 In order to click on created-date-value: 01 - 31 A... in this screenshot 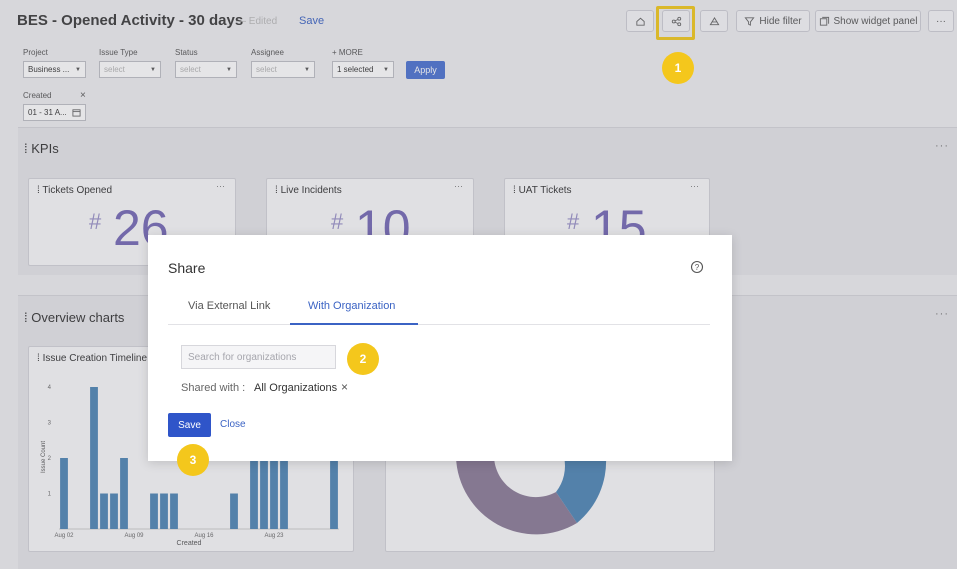, I will do `click(47, 112)`.